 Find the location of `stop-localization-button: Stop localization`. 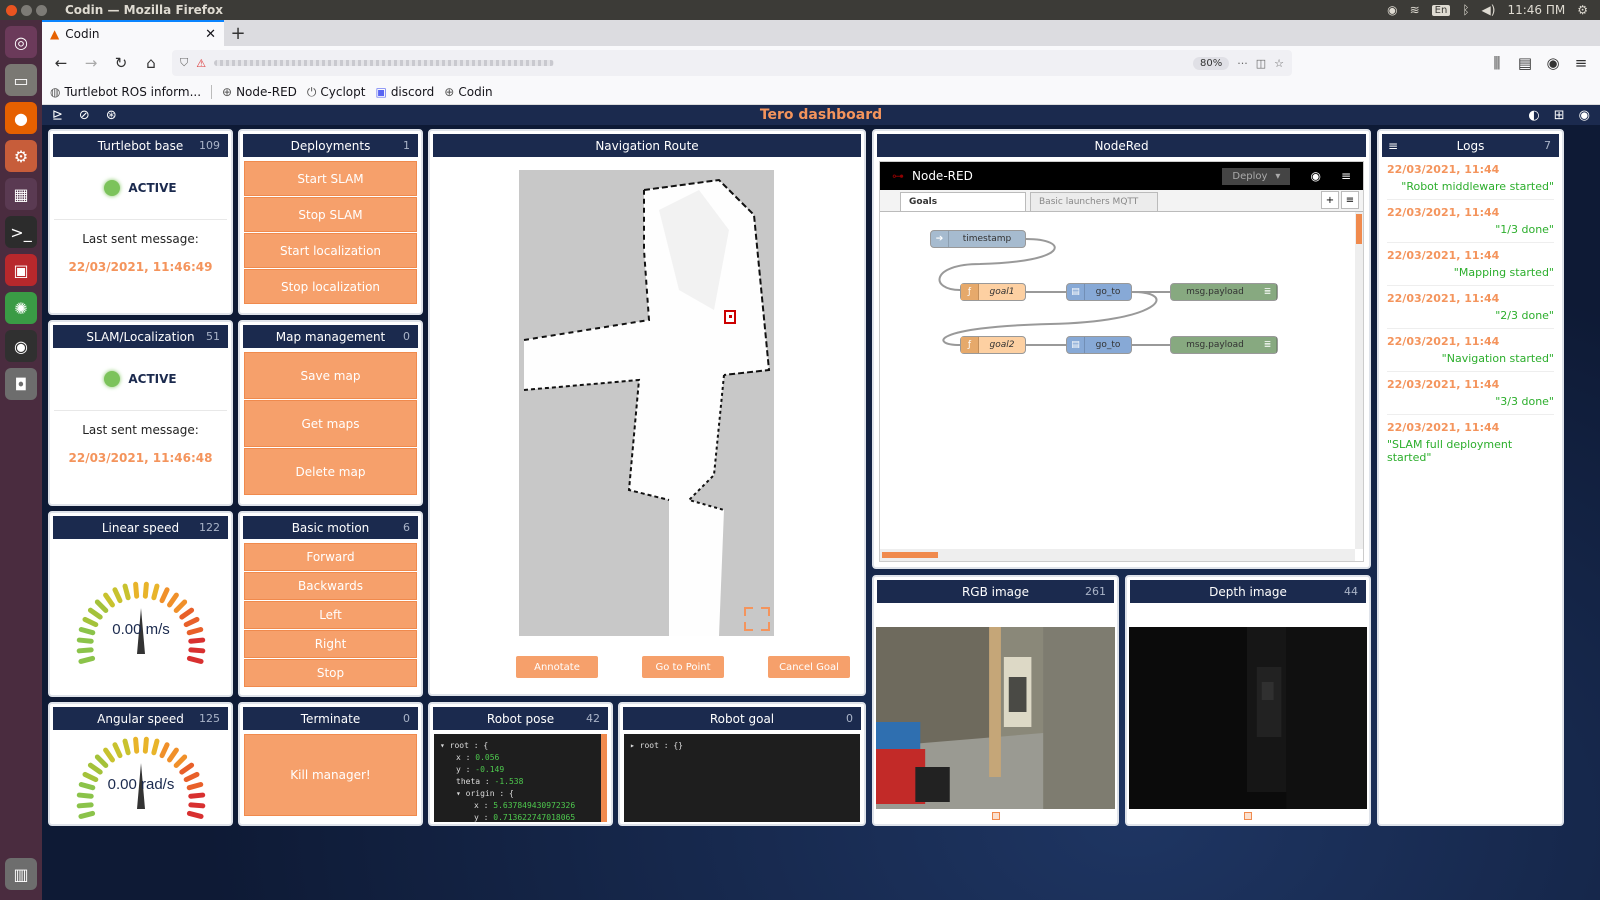

stop-localization-button: Stop localization is located at coordinates (330, 286).